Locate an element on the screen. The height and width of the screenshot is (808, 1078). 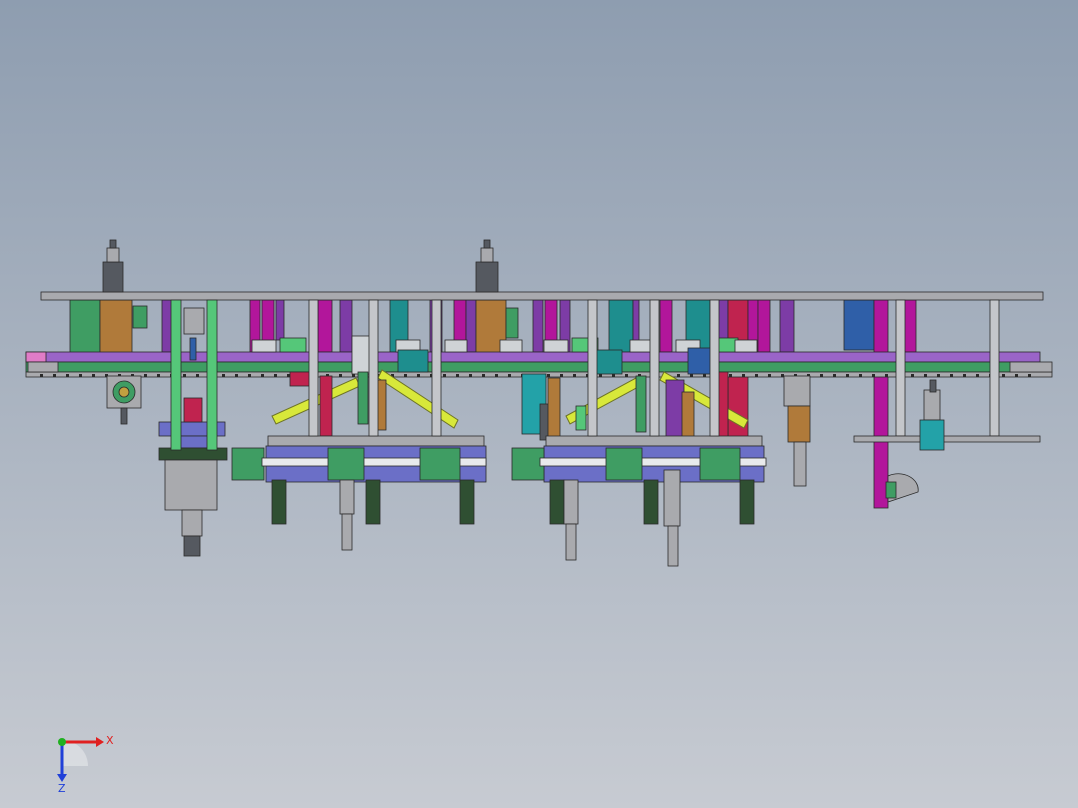
top-frame-rail is located at coordinates (542, 296).